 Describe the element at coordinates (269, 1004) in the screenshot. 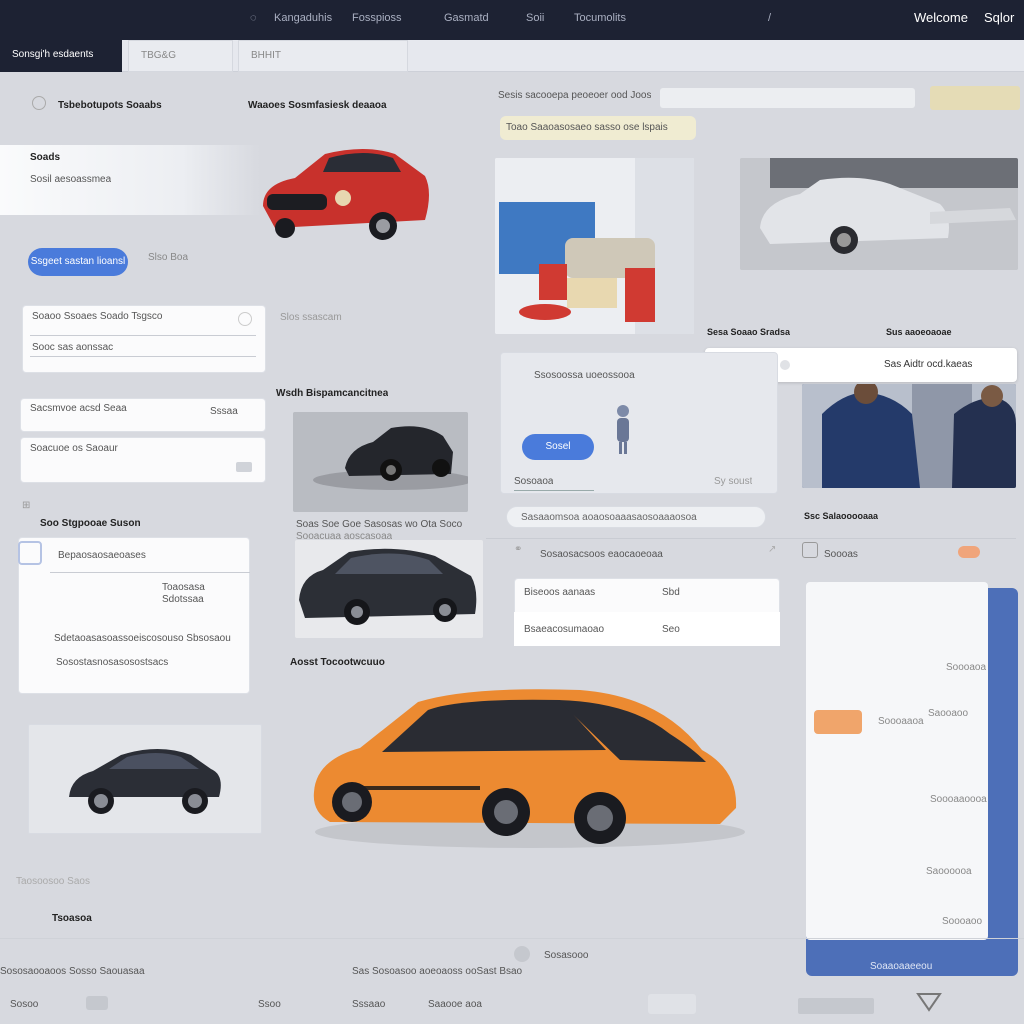

I see `bottom-item-5: Ssoo` at that location.